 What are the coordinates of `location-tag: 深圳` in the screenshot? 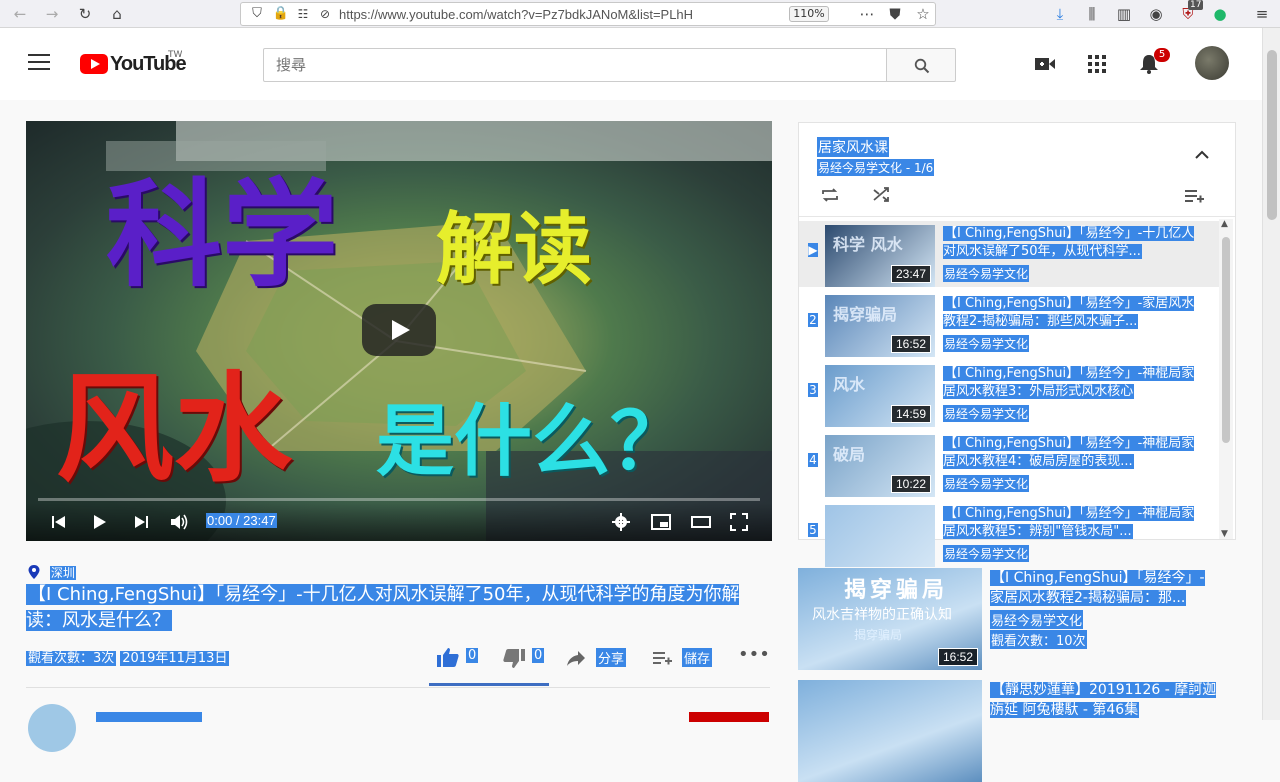 It's located at (52, 572).